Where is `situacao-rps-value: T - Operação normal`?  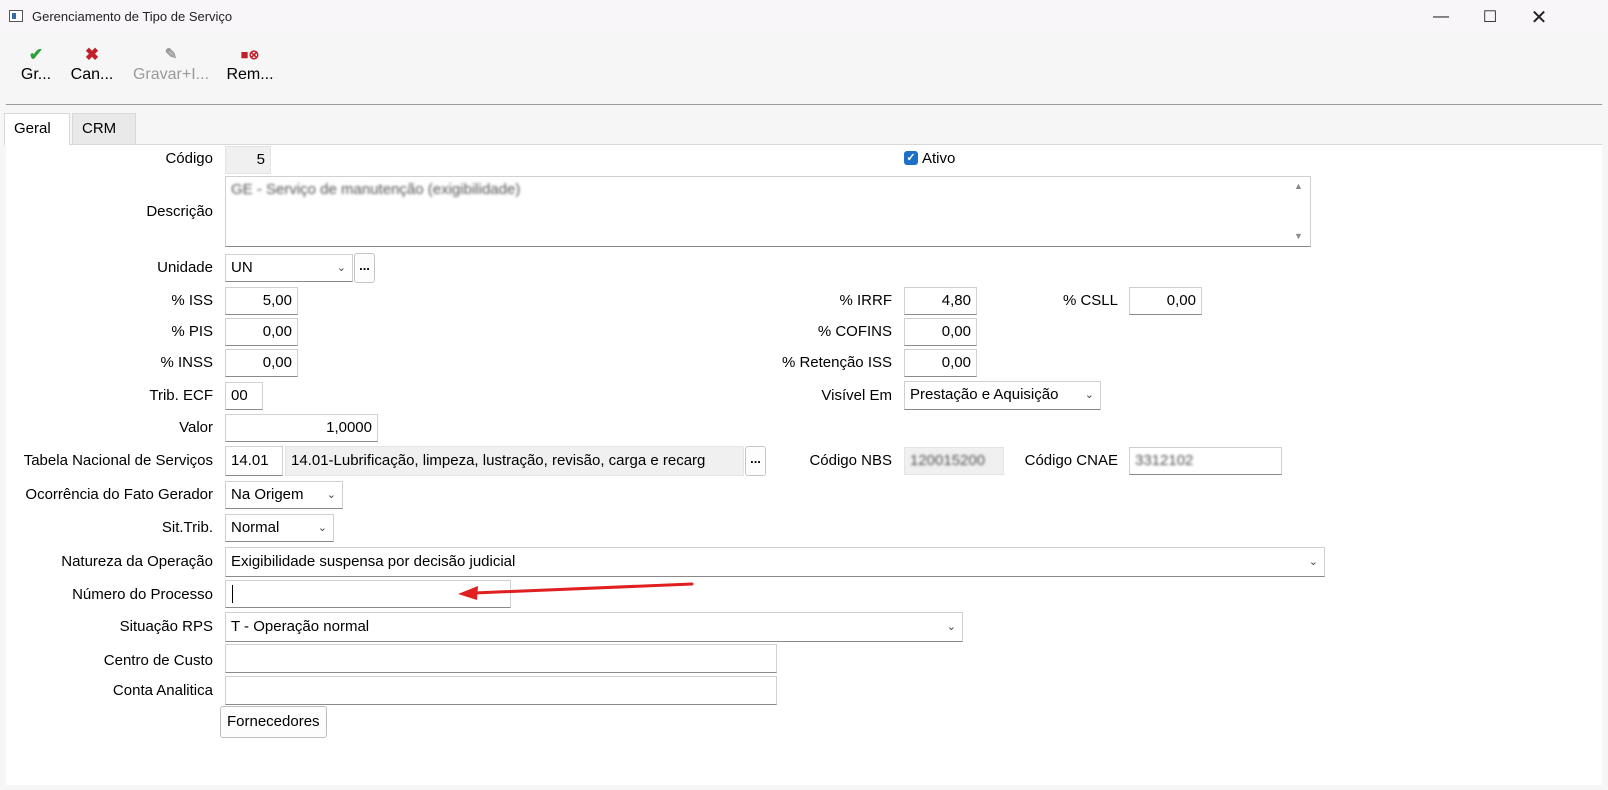 situacao-rps-value: T - Operação normal is located at coordinates (300, 626).